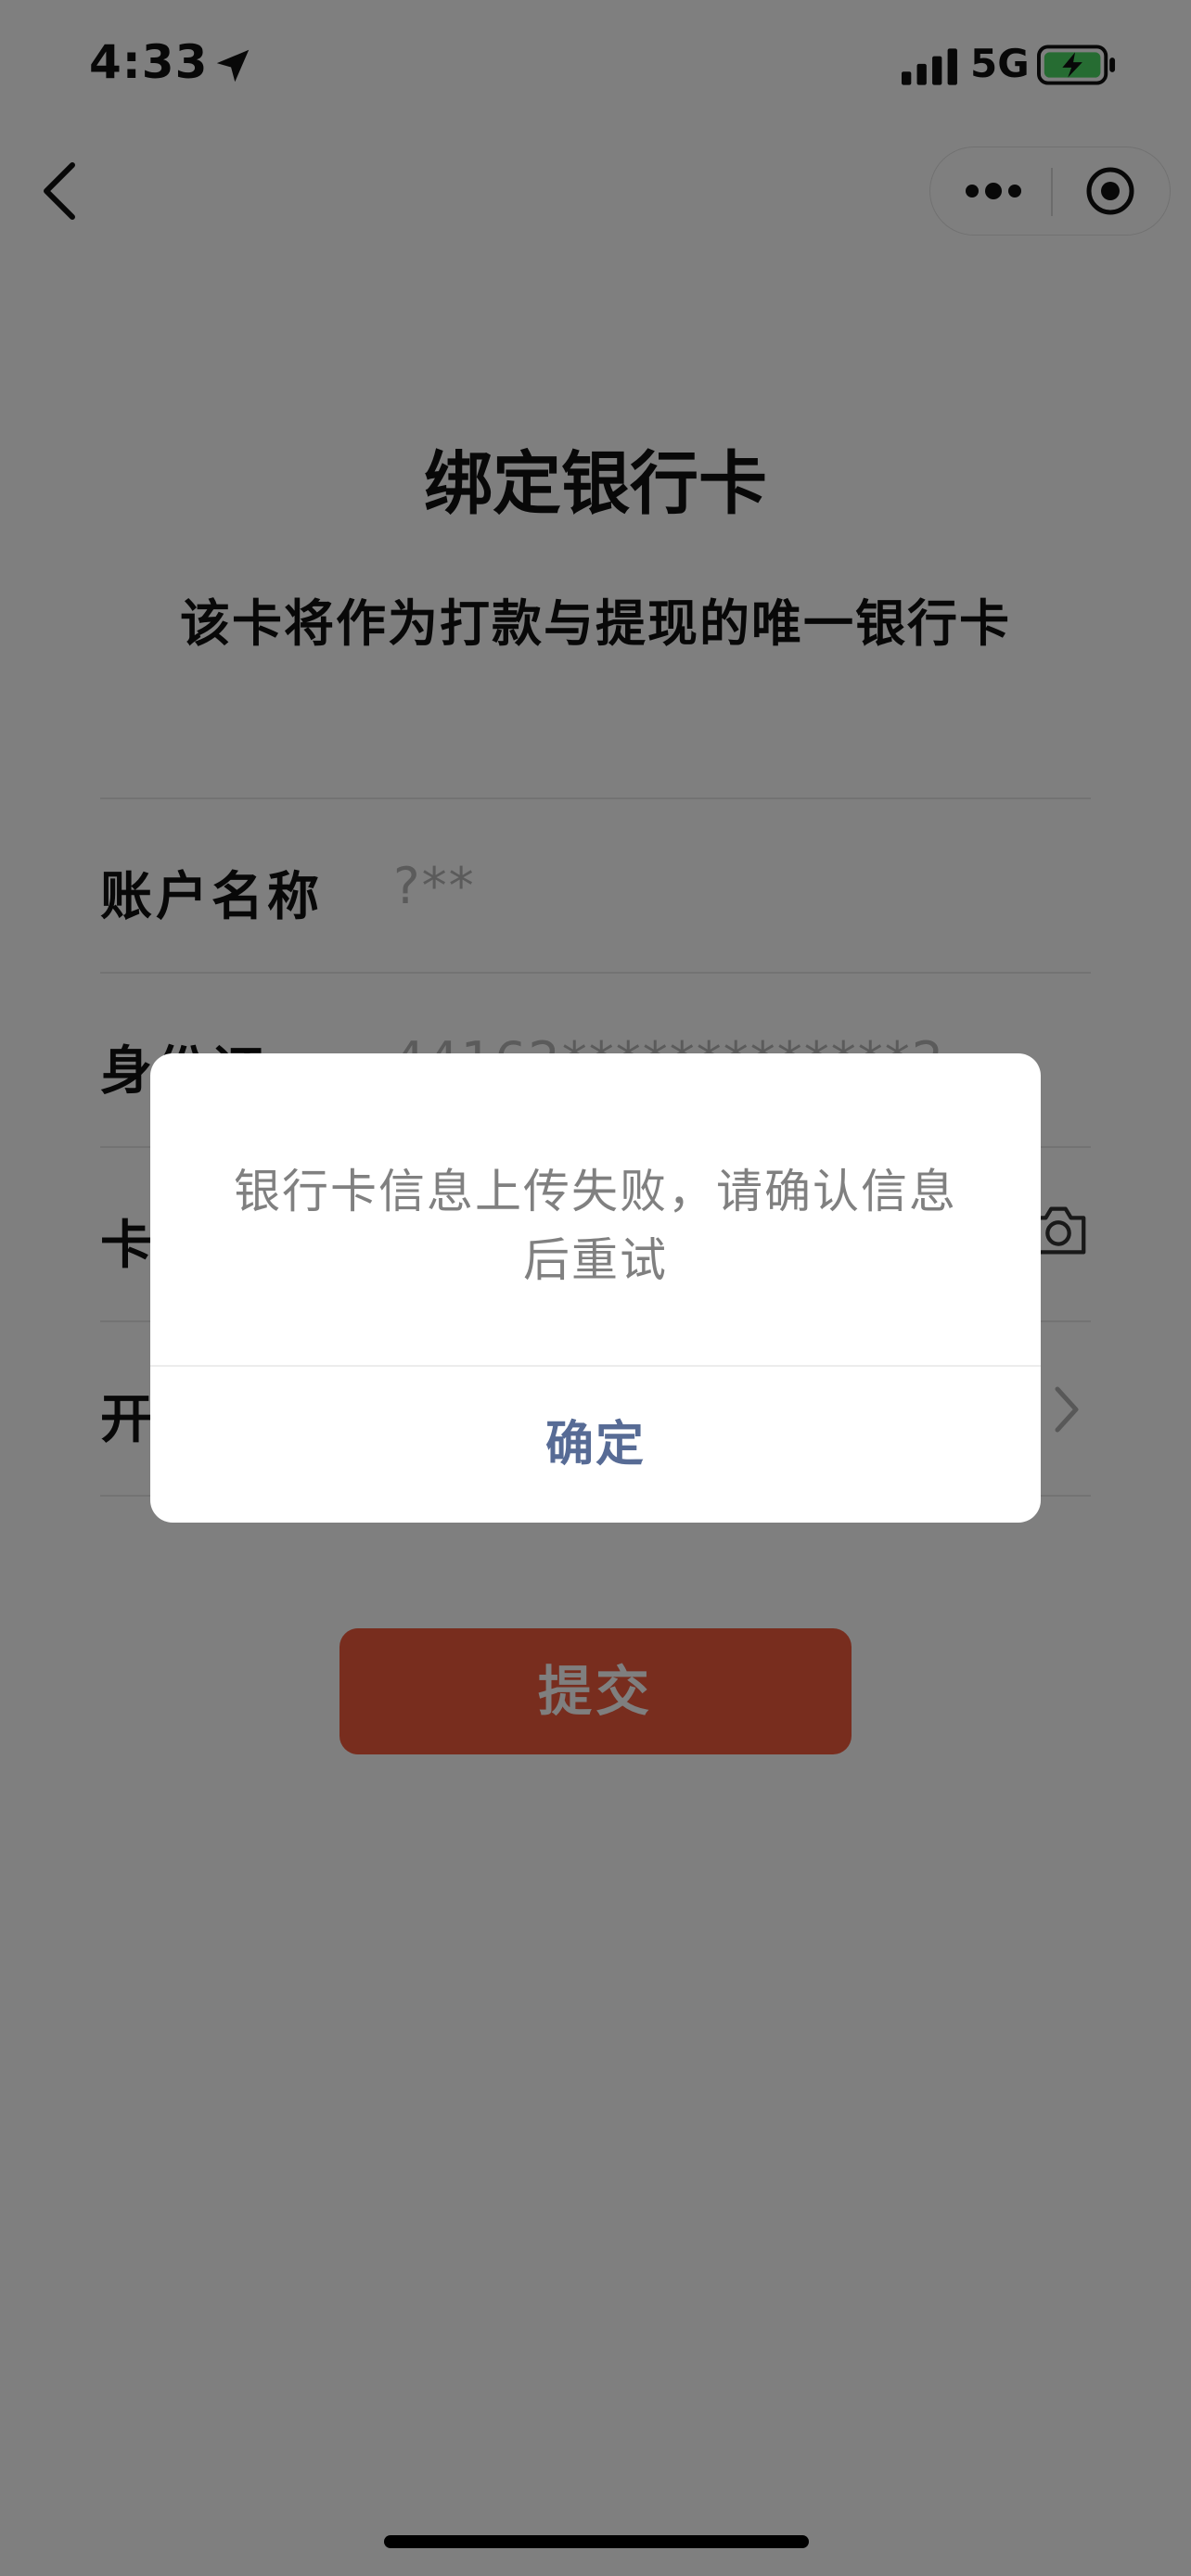 This screenshot has width=1191, height=2576. What do you see at coordinates (597, 2541) in the screenshot?
I see `home-indicator` at bounding box center [597, 2541].